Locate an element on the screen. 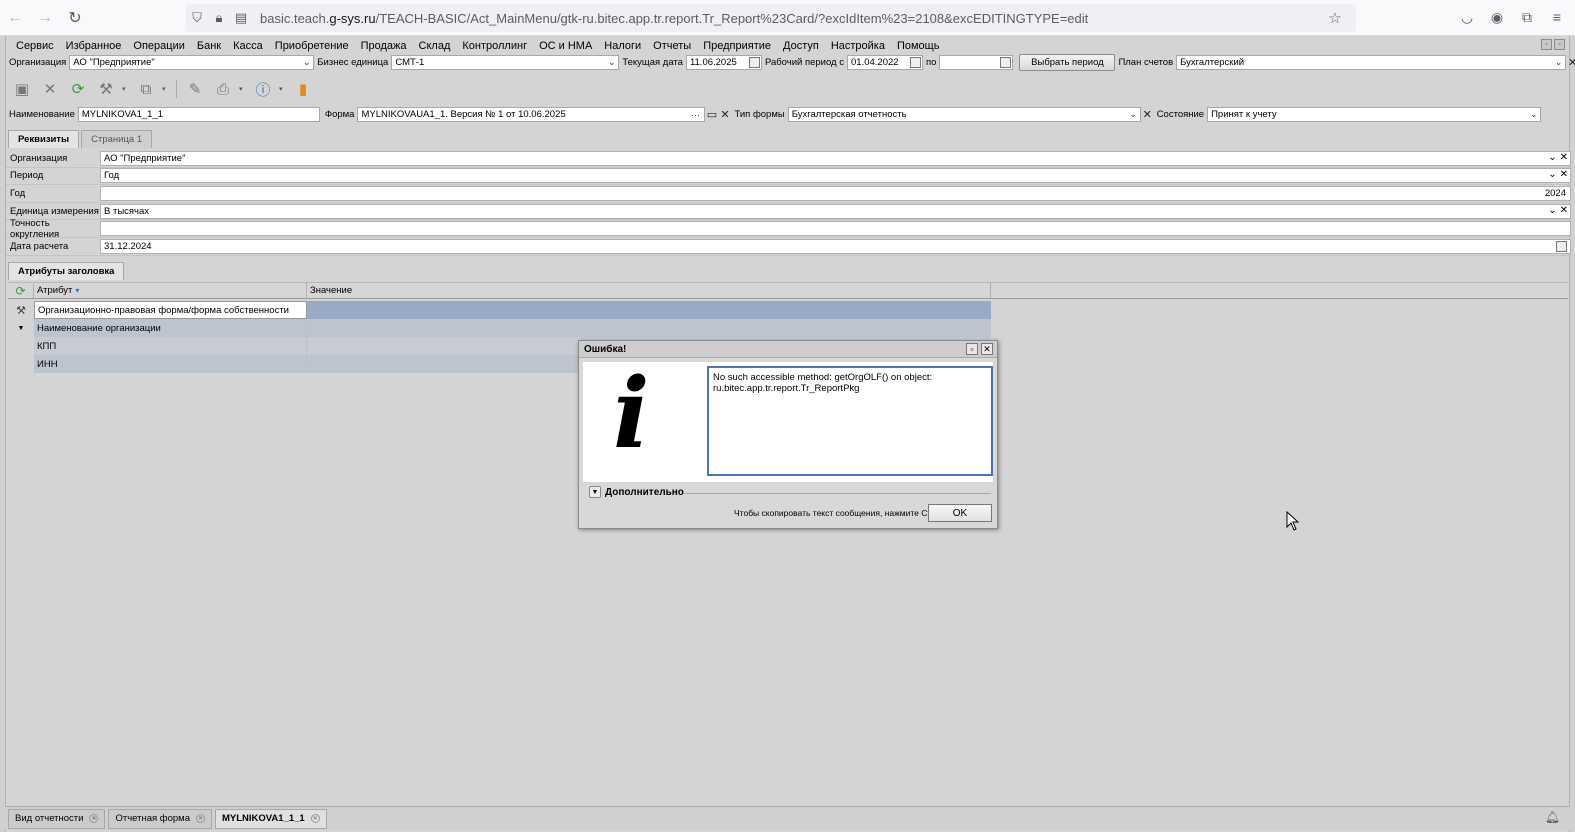 The width and height of the screenshot is (1575, 832). extensions-icon: ⧉ is located at coordinates (1527, 17).